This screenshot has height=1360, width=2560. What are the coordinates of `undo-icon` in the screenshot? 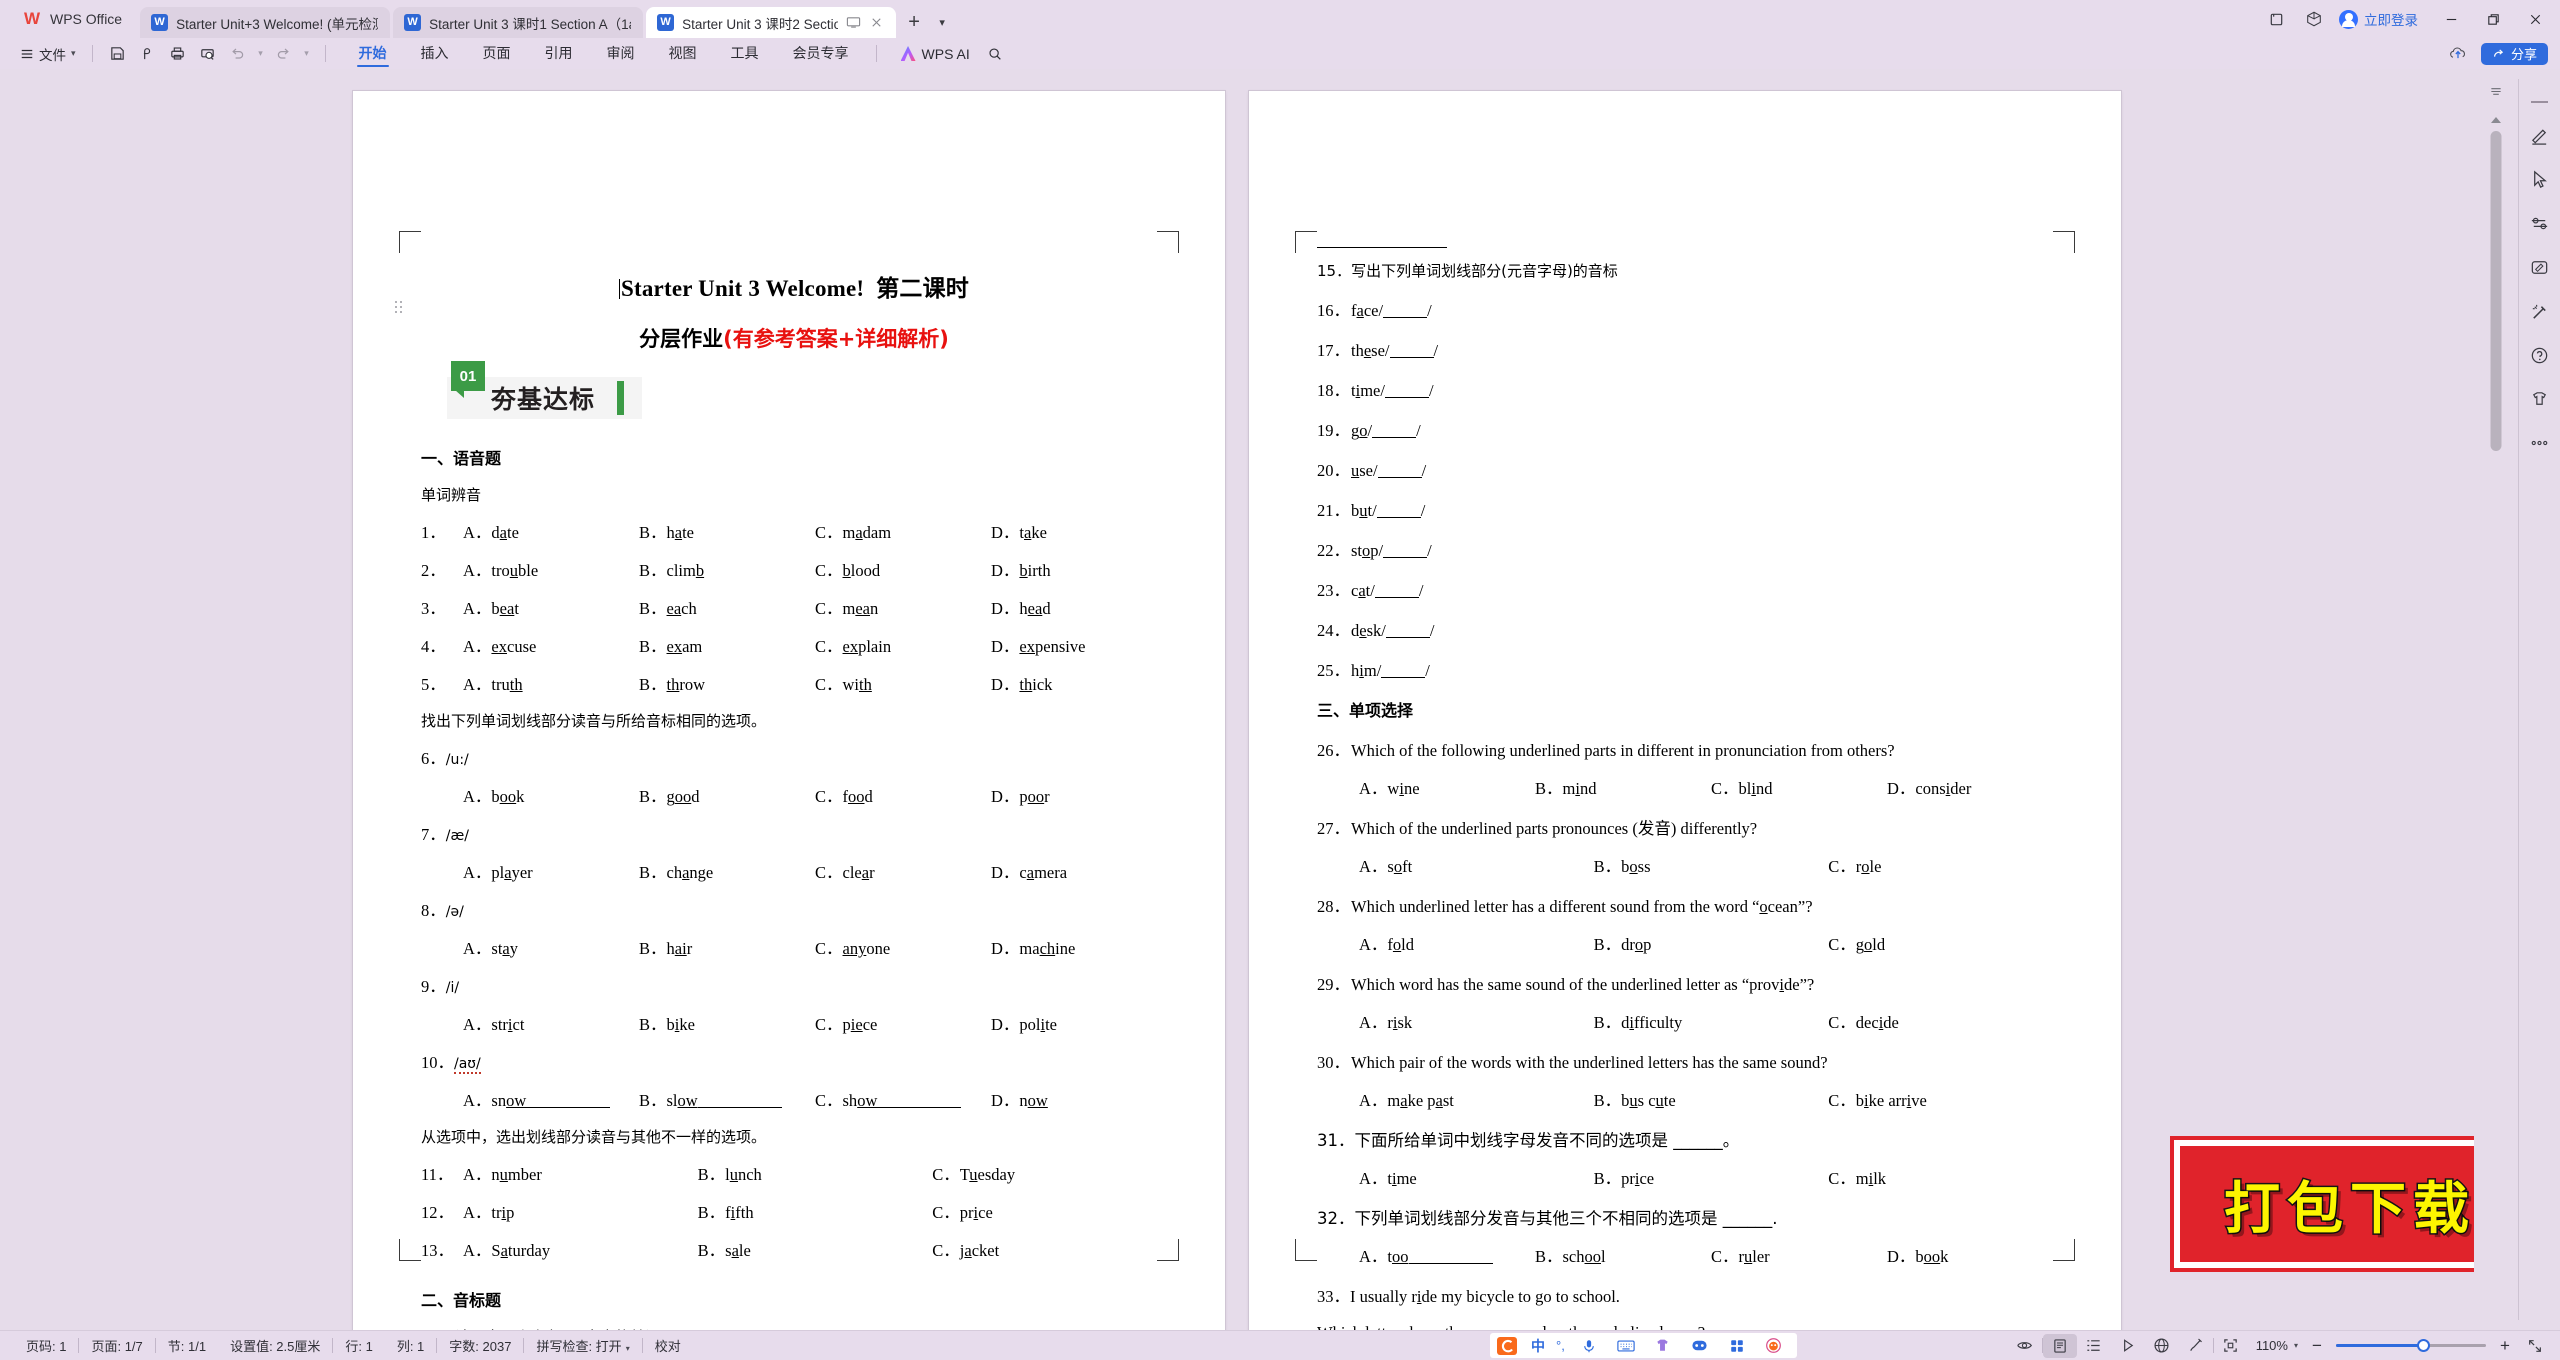 It's located at (238, 54).